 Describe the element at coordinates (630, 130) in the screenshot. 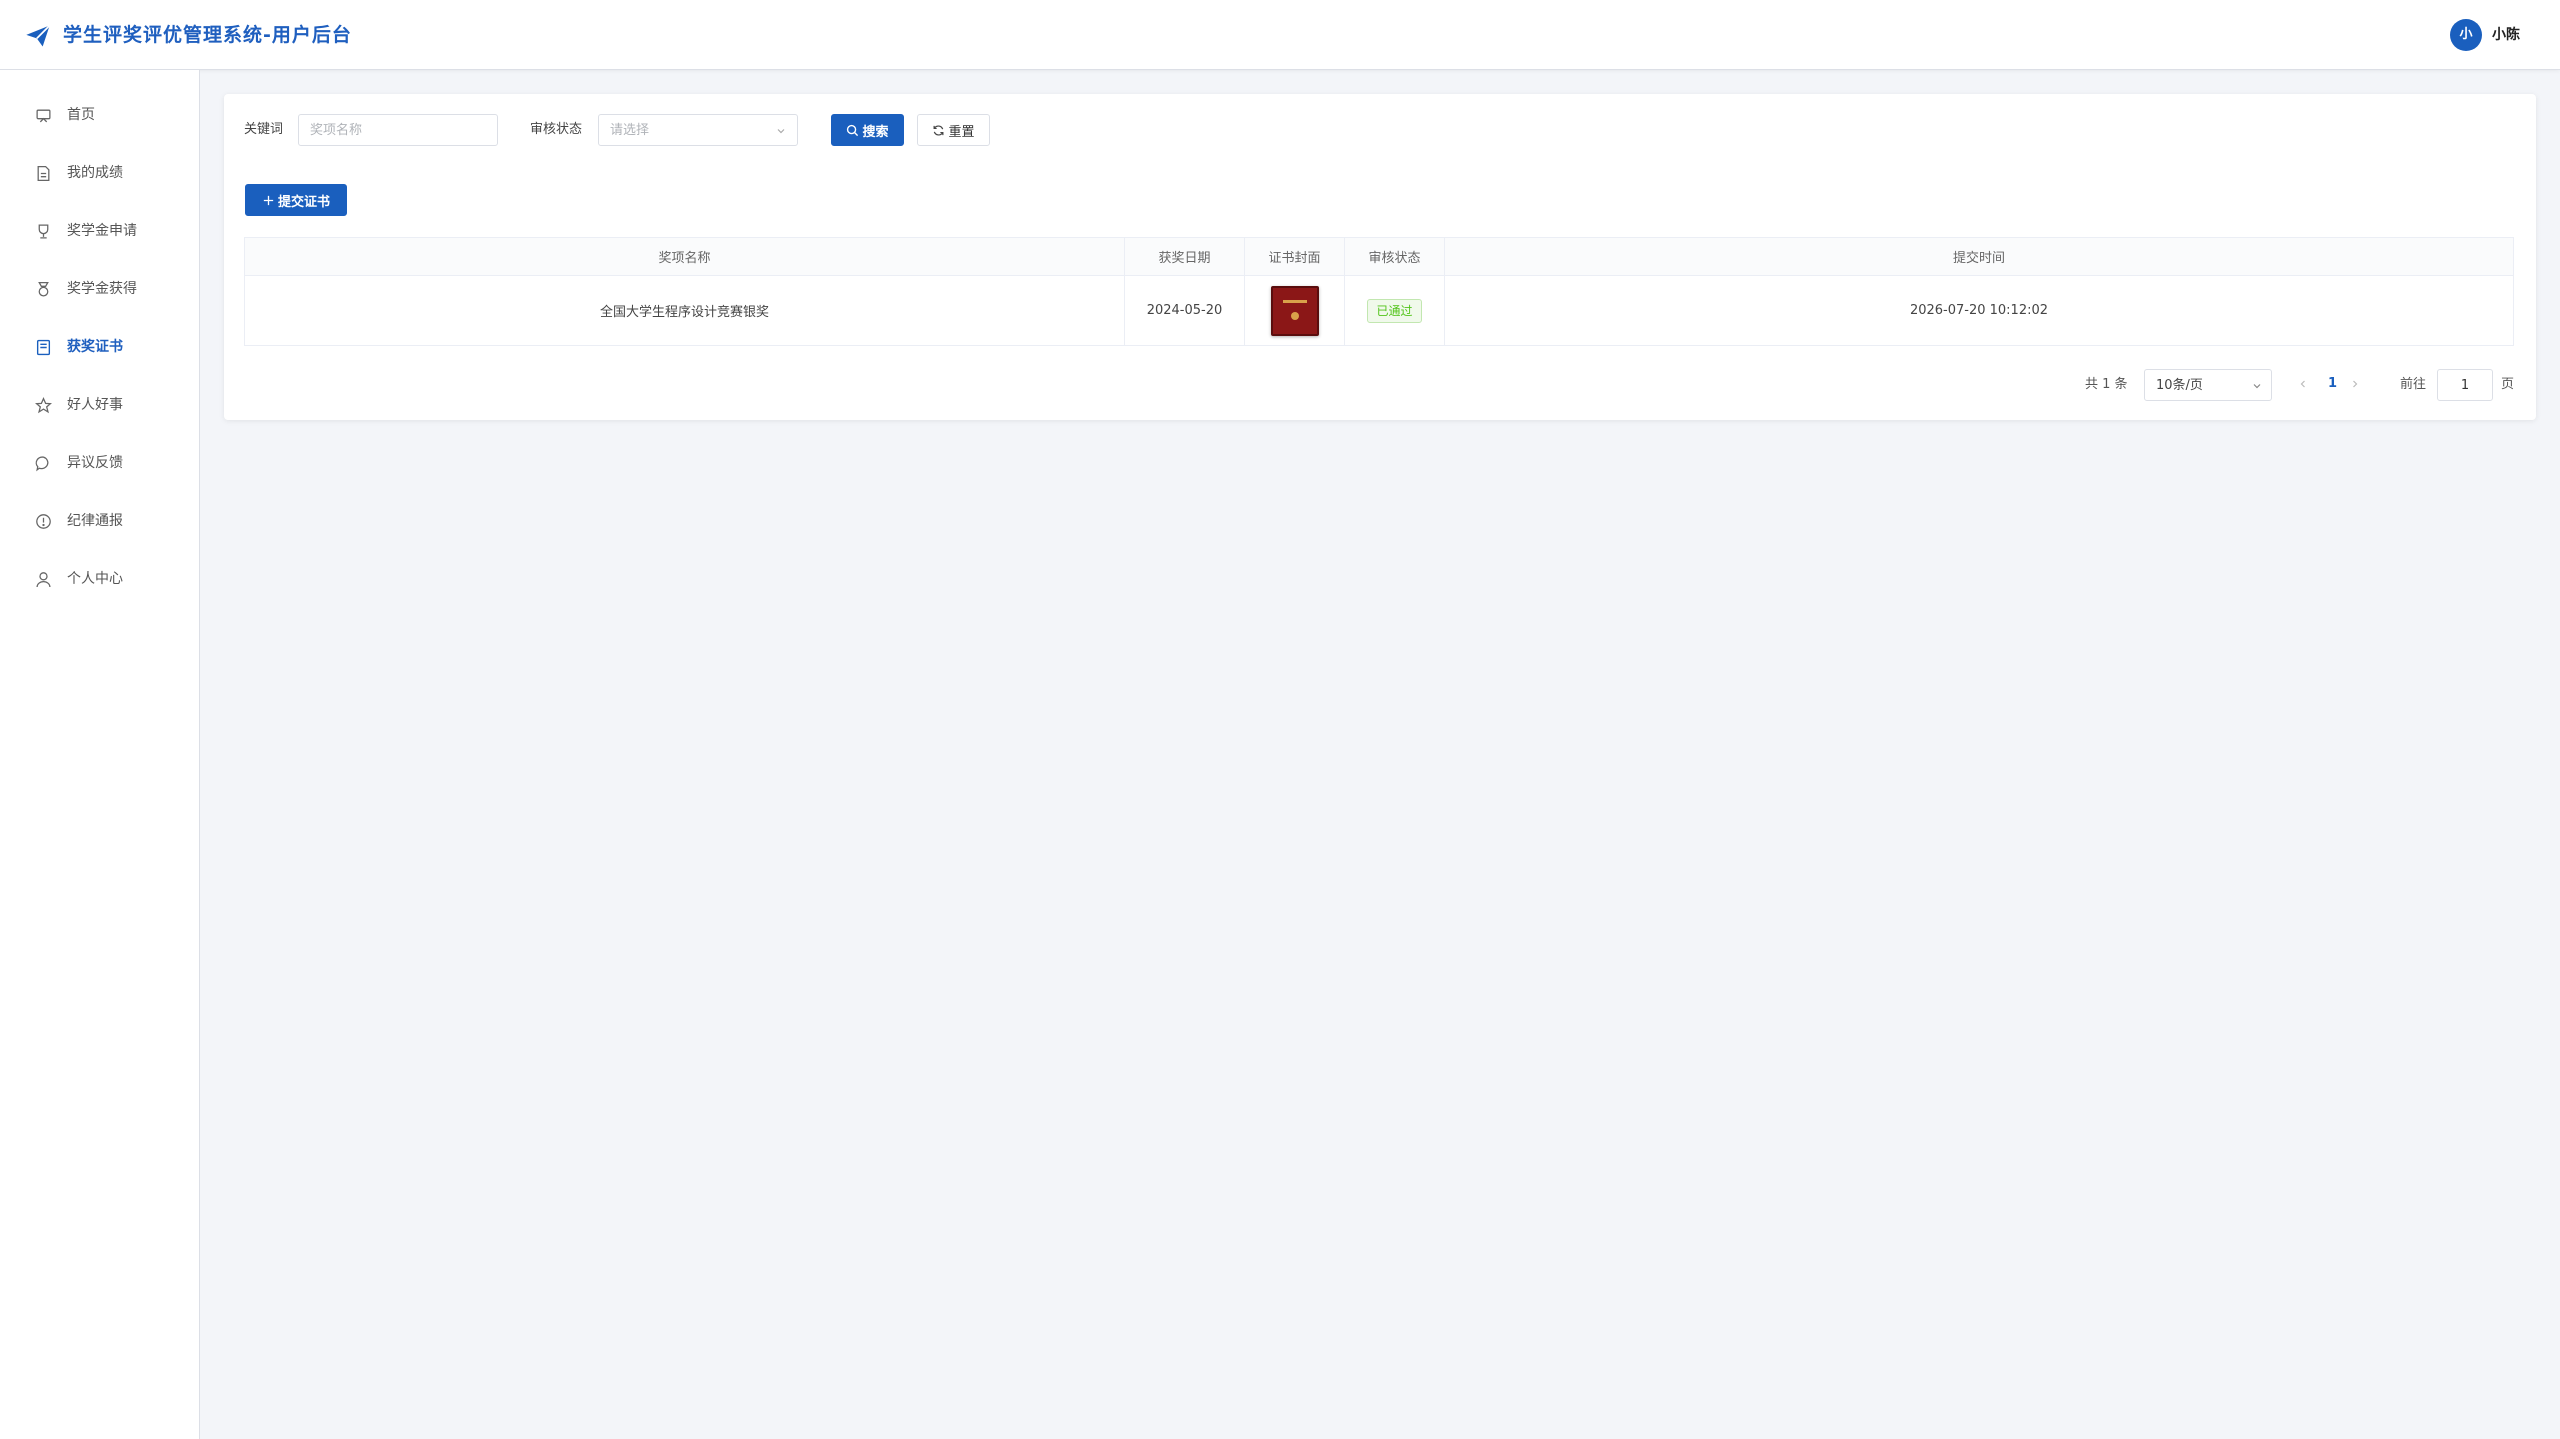

I see `status-select-placeholder: 请选择` at that location.